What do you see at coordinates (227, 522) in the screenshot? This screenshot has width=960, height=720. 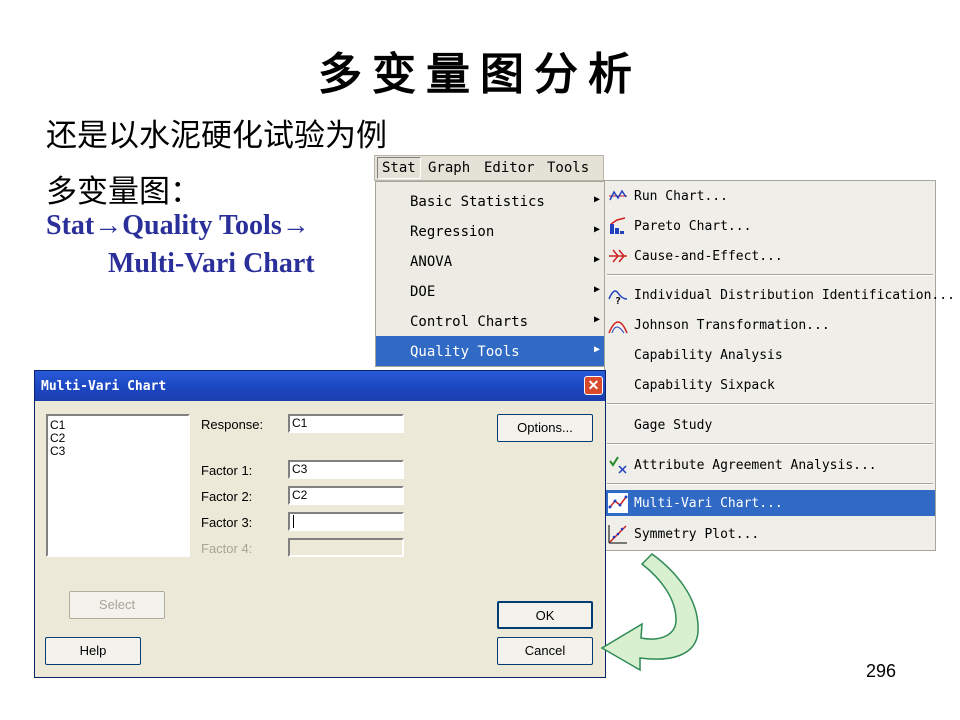 I see `factor3-label: Factor 3:` at bounding box center [227, 522].